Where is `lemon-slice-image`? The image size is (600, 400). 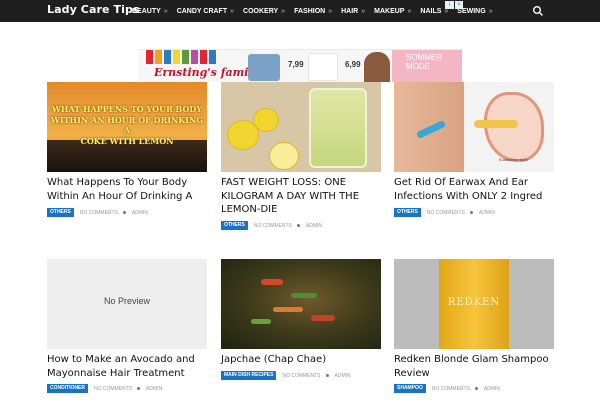 lemon-slice-image is located at coordinates (284, 156).